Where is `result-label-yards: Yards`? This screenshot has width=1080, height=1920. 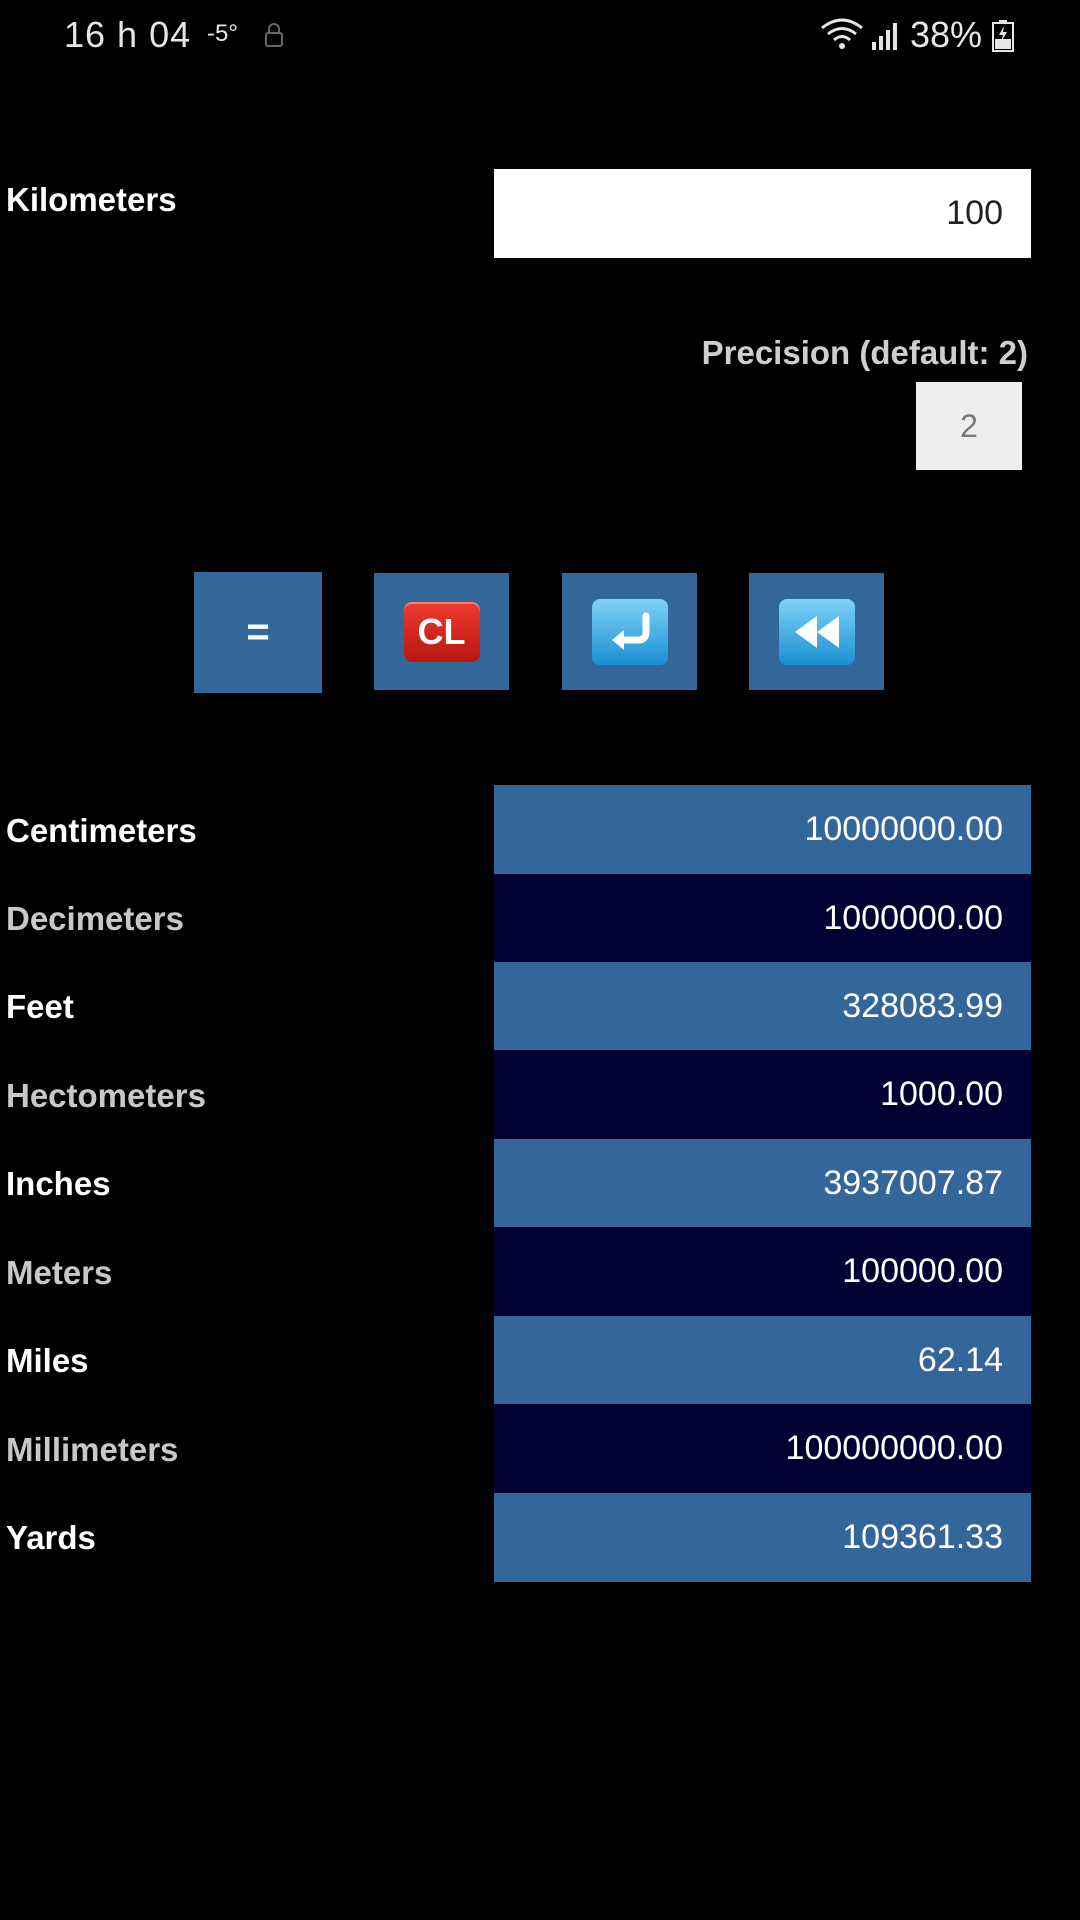 result-label-yards: Yards is located at coordinates (51, 1537).